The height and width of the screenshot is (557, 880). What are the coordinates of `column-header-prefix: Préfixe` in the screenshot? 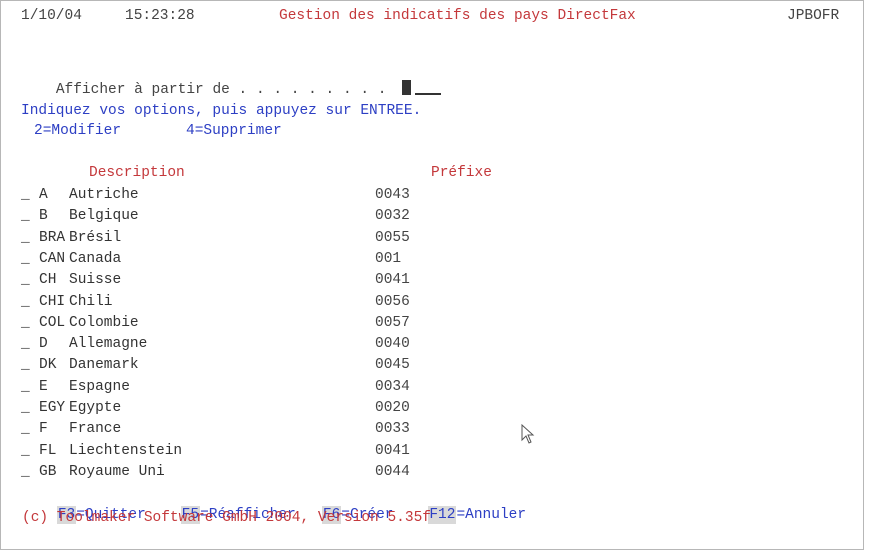 It's located at (461, 173).